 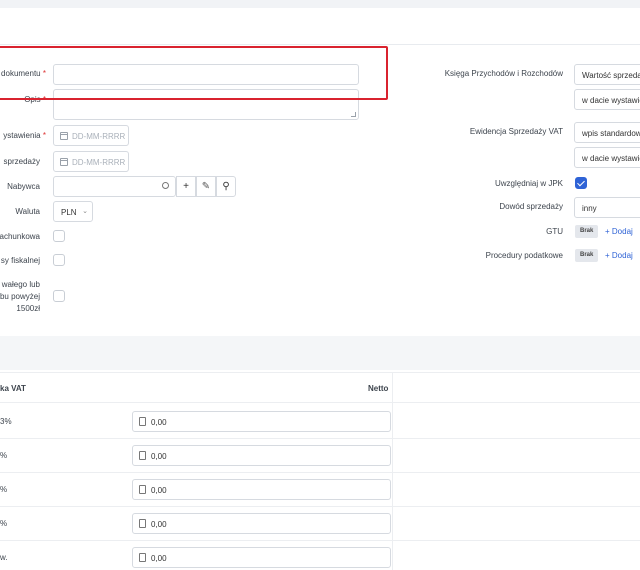 What do you see at coordinates (320, 4) in the screenshot?
I see `top-band` at bounding box center [320, 4].